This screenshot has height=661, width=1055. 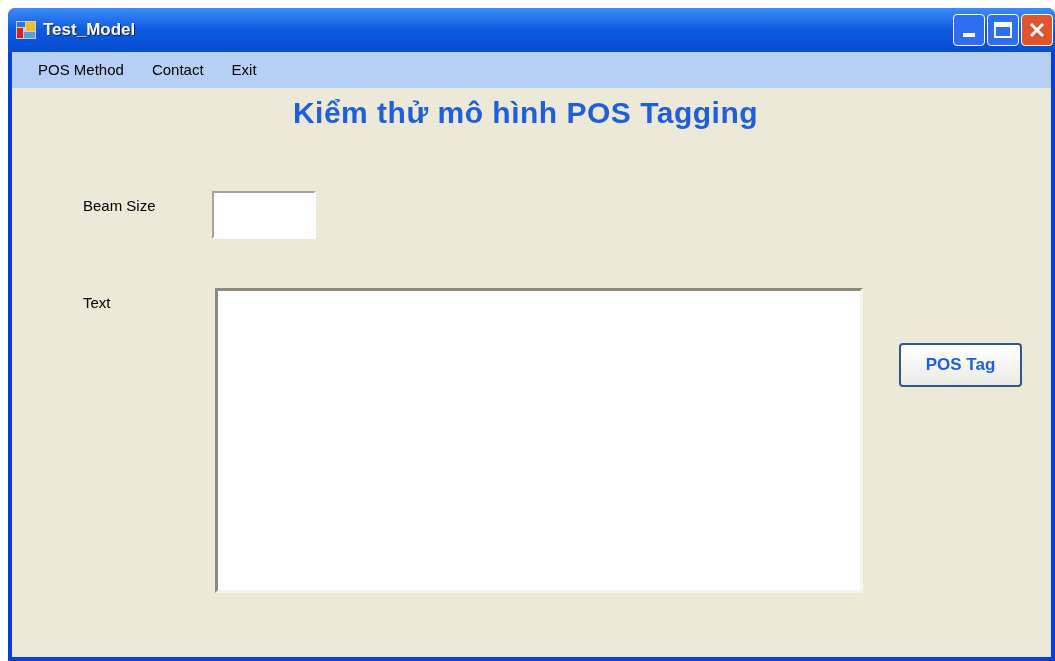 What do you see at coordinates (97, 303) in the screenshot?
I see `field-label: Text` at bounding box center [97, 303].